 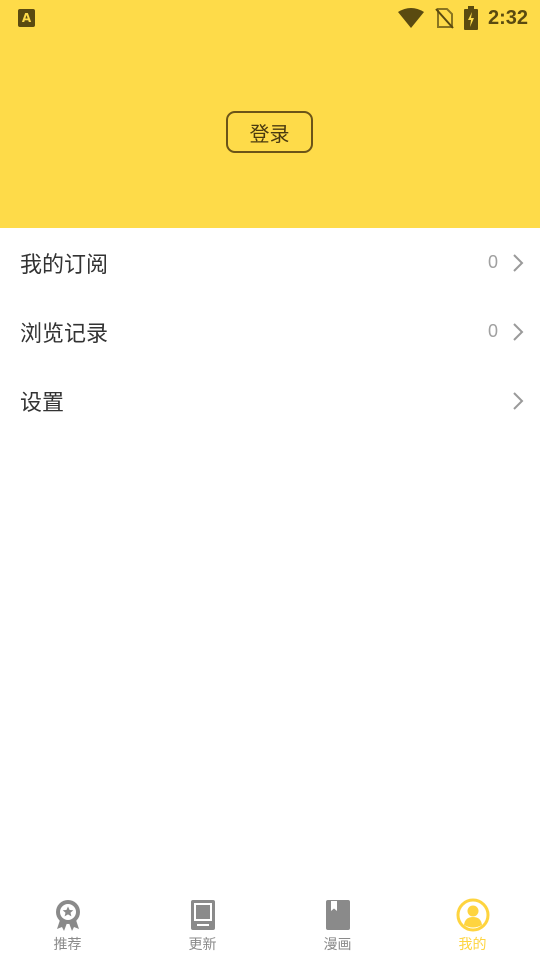 I want to click on tab-label: 更新, so click(x=202, y=945).